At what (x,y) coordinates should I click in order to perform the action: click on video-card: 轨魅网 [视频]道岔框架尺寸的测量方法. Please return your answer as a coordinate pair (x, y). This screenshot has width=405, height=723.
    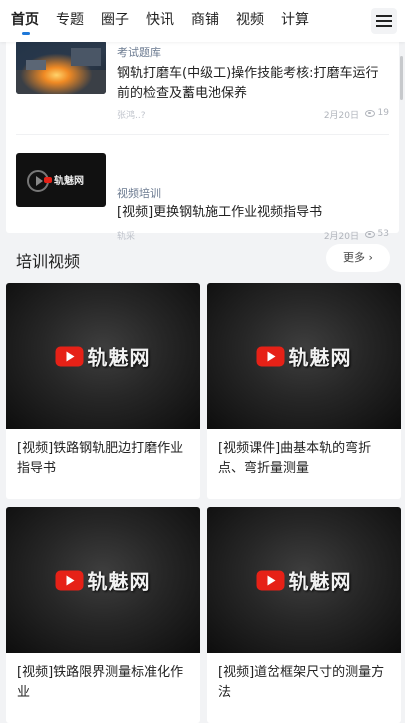
    Looking at the image, I should click on (304, 615).